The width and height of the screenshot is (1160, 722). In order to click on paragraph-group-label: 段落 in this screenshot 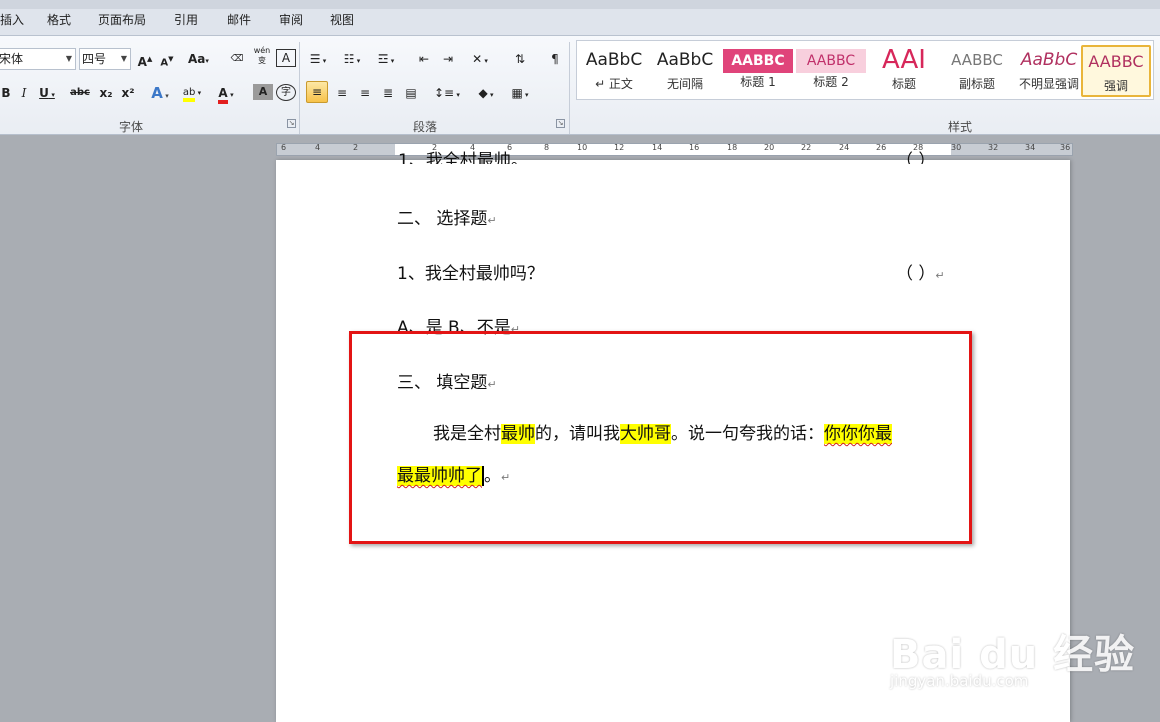, I will do `click(425, 127)`.